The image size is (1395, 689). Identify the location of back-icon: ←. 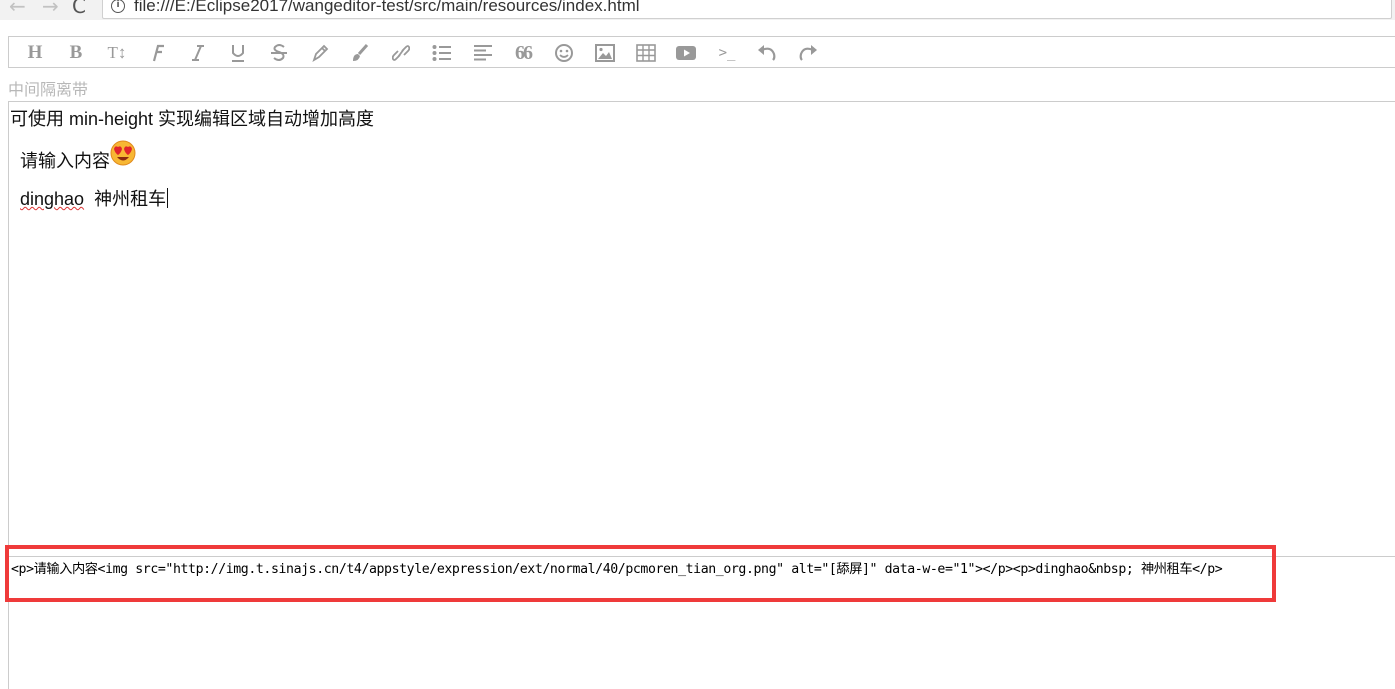
(17, 9).